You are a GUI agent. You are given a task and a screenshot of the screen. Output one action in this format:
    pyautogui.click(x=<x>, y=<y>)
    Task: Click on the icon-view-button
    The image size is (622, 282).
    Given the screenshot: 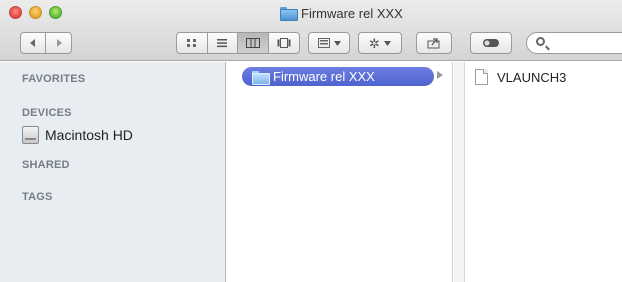 What is the action you would take?
    pyautogui.click(x=192, y=43)
    